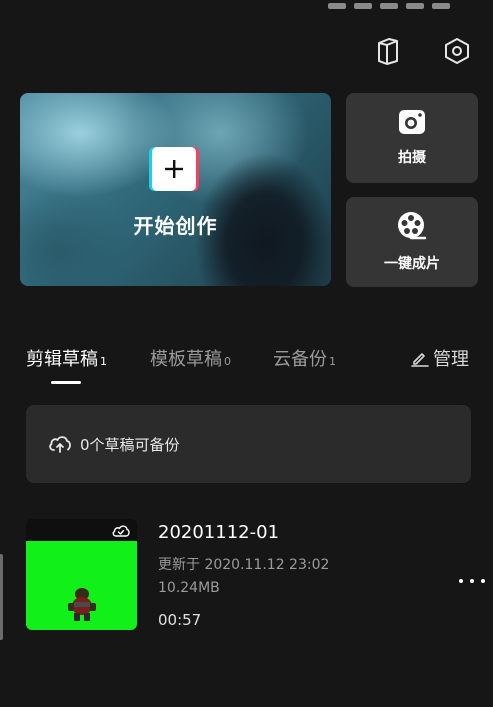 Image resolution: width=493 pixels, height=707 pixels. I want to click on tab-edit-drafts: 剪辑草稿 1, so click(66, 358).